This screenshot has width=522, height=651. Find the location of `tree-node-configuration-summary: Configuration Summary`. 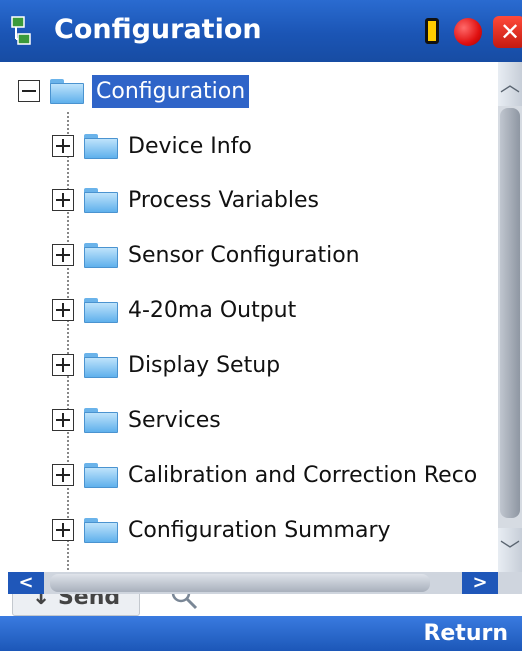

tree-node-configuration-summary: Configuration Summary is located at coordinates (221, 530).